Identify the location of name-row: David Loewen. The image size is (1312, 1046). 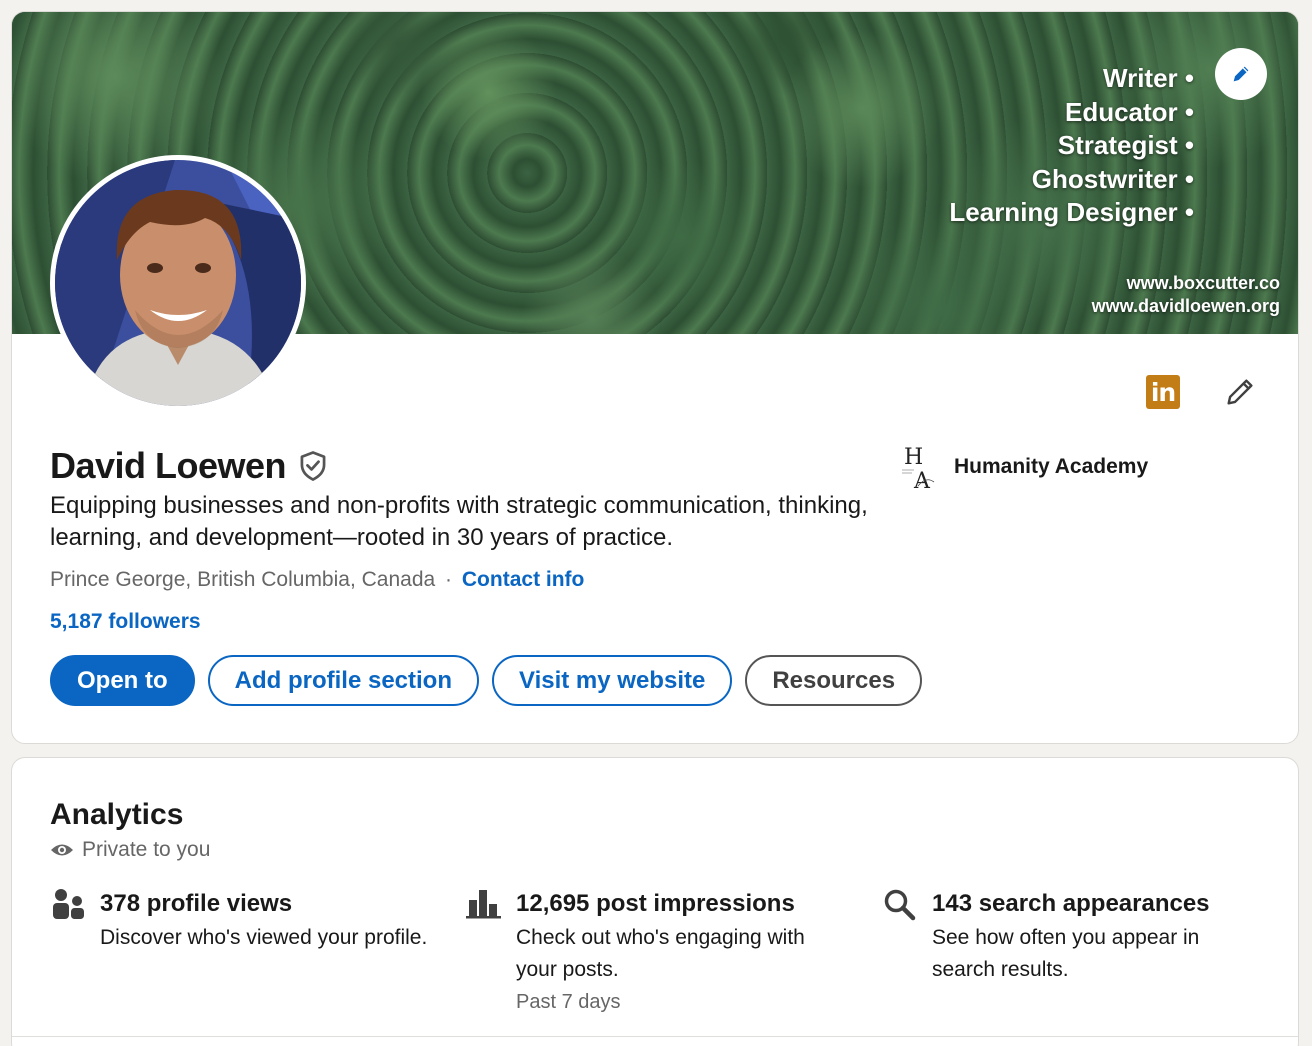
(189, 466).